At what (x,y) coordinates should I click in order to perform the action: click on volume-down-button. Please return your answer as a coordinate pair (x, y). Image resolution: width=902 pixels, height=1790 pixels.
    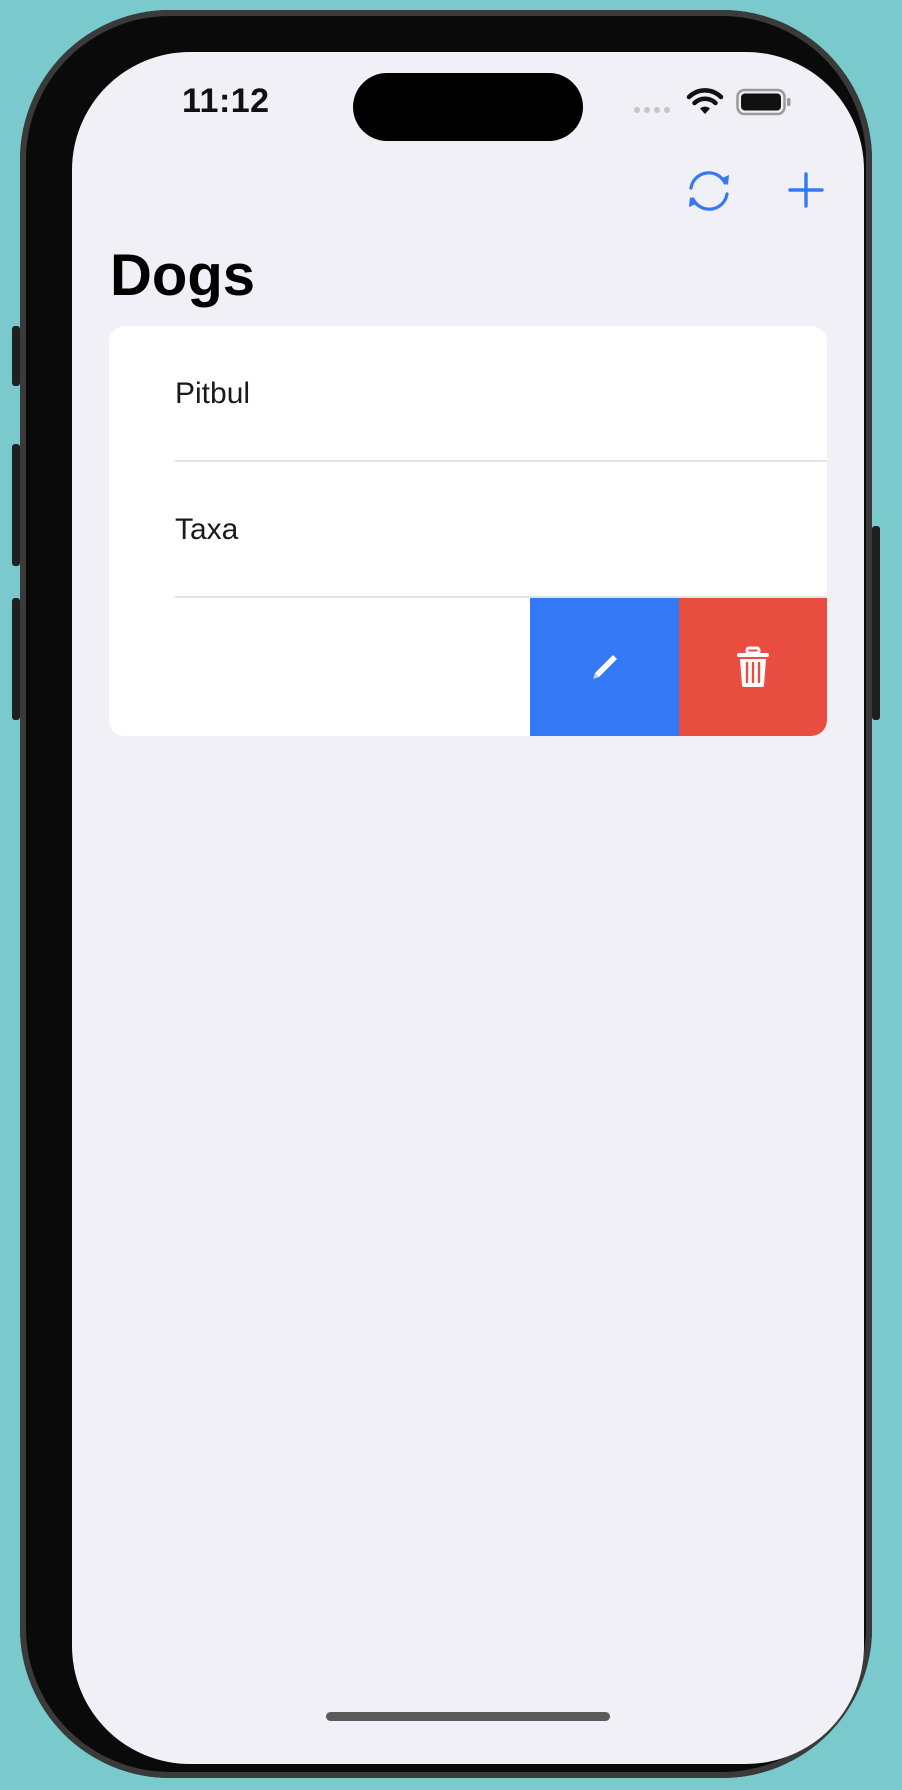
    Looking at the image, I should click on (16, 659).